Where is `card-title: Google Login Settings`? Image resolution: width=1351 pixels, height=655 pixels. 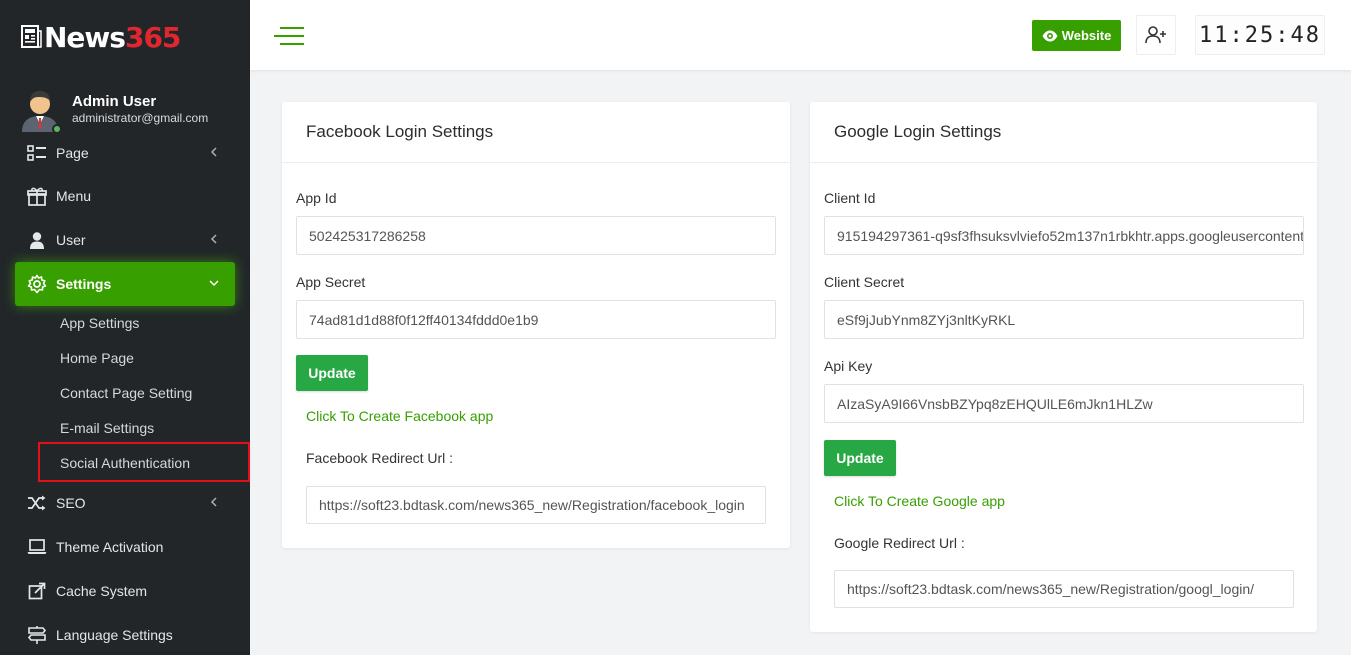 card-title: Google Login Settings is located at coordinates (918, 131).